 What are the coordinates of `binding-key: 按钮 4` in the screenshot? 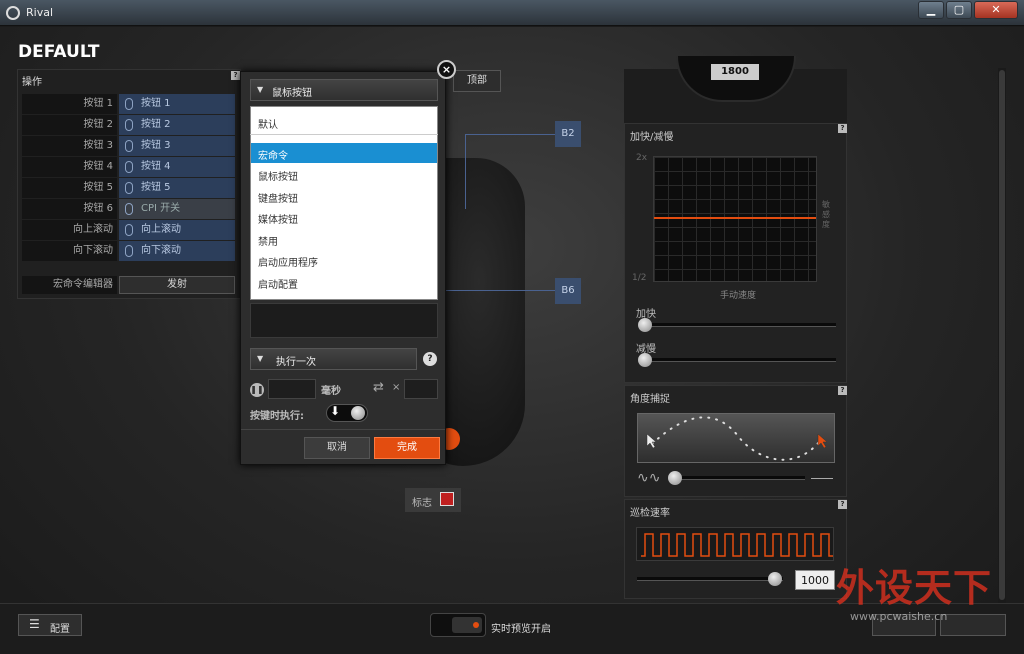 It's located at (69, 167).